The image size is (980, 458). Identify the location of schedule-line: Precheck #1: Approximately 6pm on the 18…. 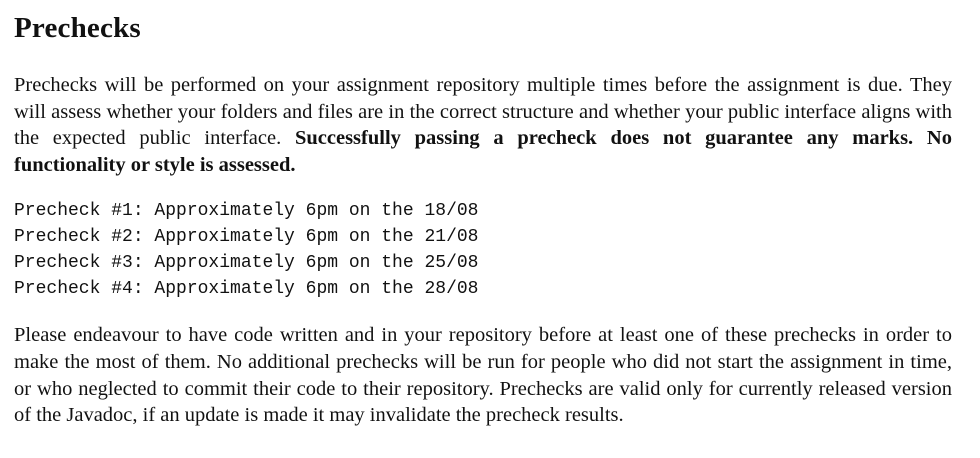
(246, 211).